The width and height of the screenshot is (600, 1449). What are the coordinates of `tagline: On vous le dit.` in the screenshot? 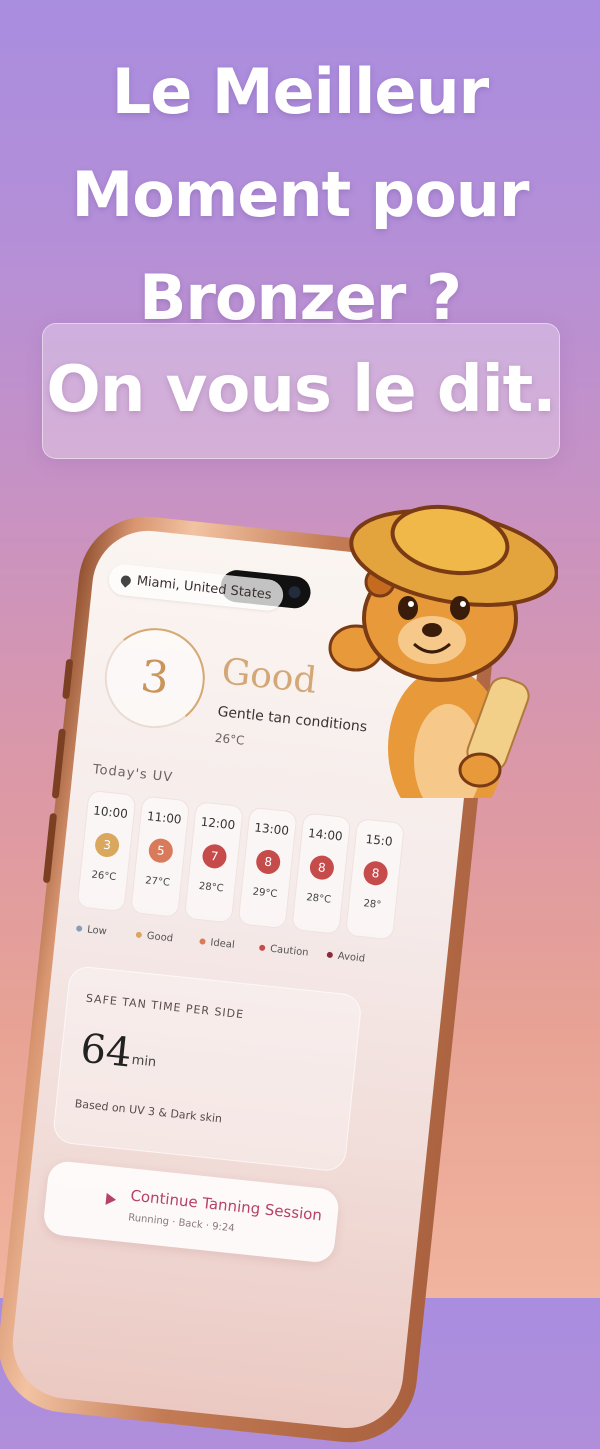 It's located at (301, 390).